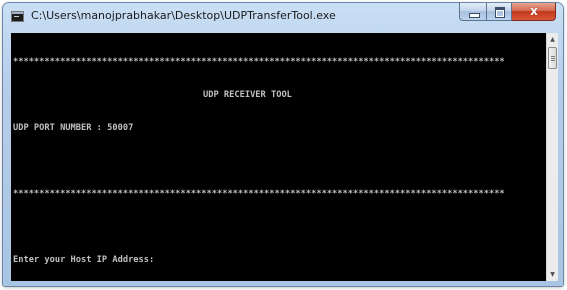  Describe the element at coordinates (73, 128) in the screenshot. I see `port-number-line: UDP PORT NUMBER : 50007` at that location.